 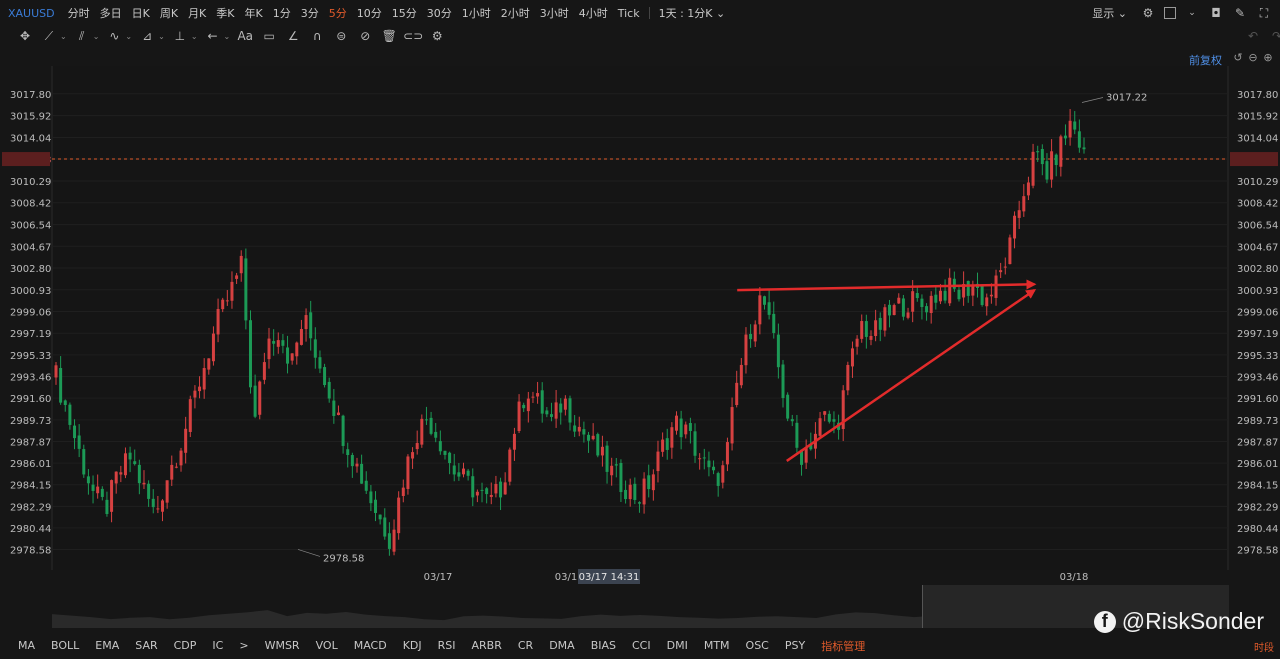 What do you see at coordinates (217, 645) in the screenshot?
I see `indicator-5: IC` at bounding box center [217, 645].